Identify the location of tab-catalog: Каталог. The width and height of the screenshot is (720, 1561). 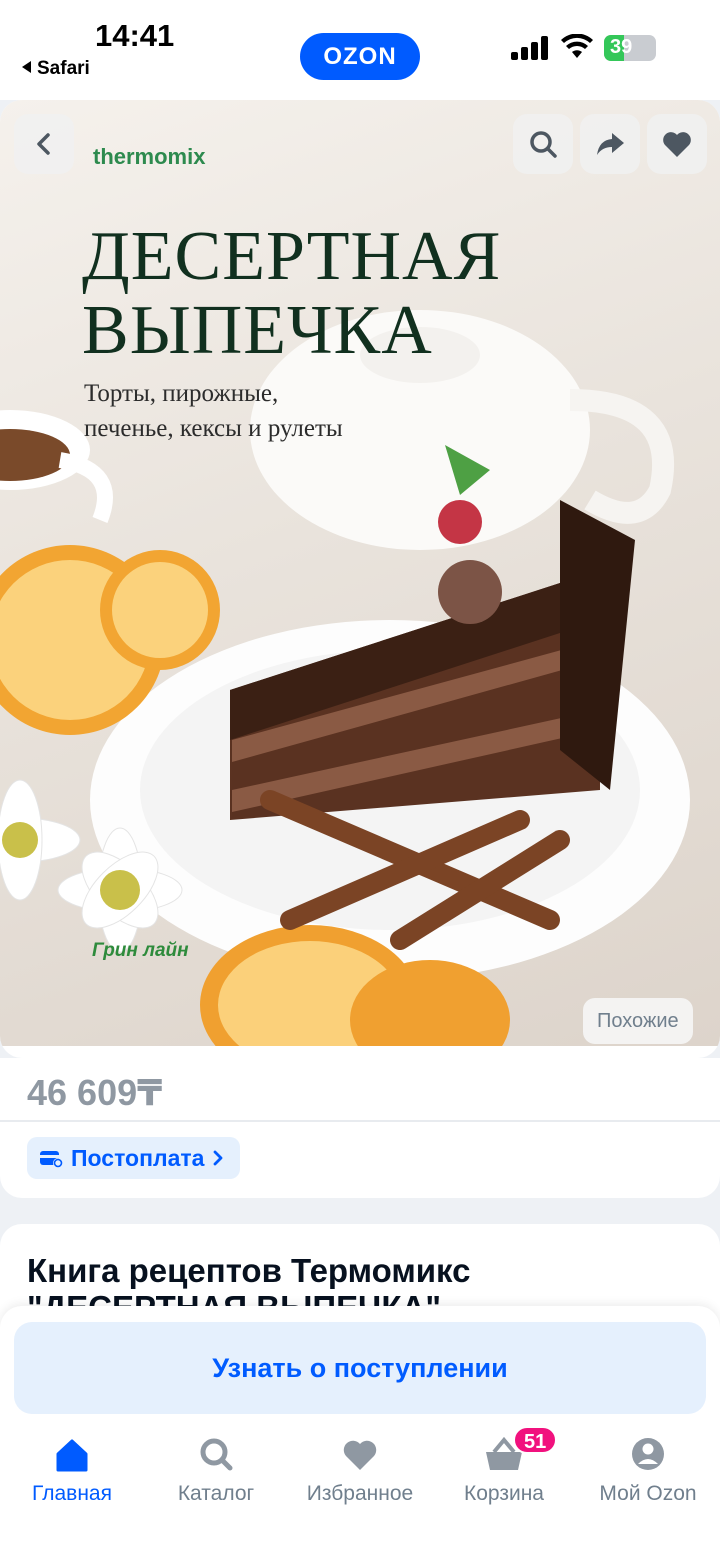
(216, 1475).